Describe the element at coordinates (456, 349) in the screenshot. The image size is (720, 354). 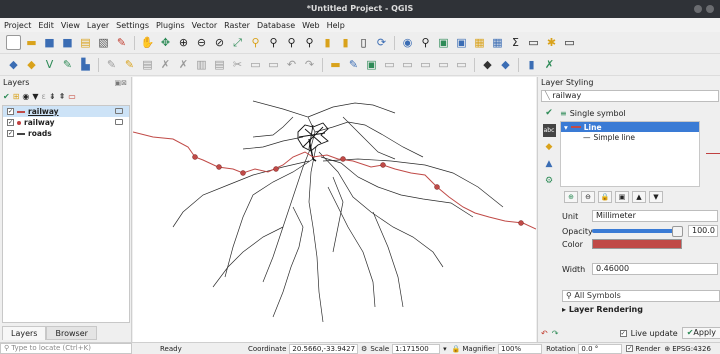
I see `lock-scale-icon: 🔒` at that location.